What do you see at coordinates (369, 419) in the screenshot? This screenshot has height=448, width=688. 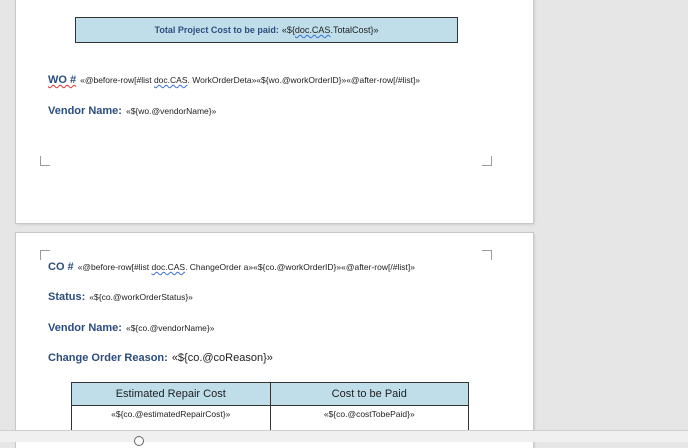 I see `cell-cost-to-be-paid: «${co.@costTobePaid}»` at bounding box center [369, 419].